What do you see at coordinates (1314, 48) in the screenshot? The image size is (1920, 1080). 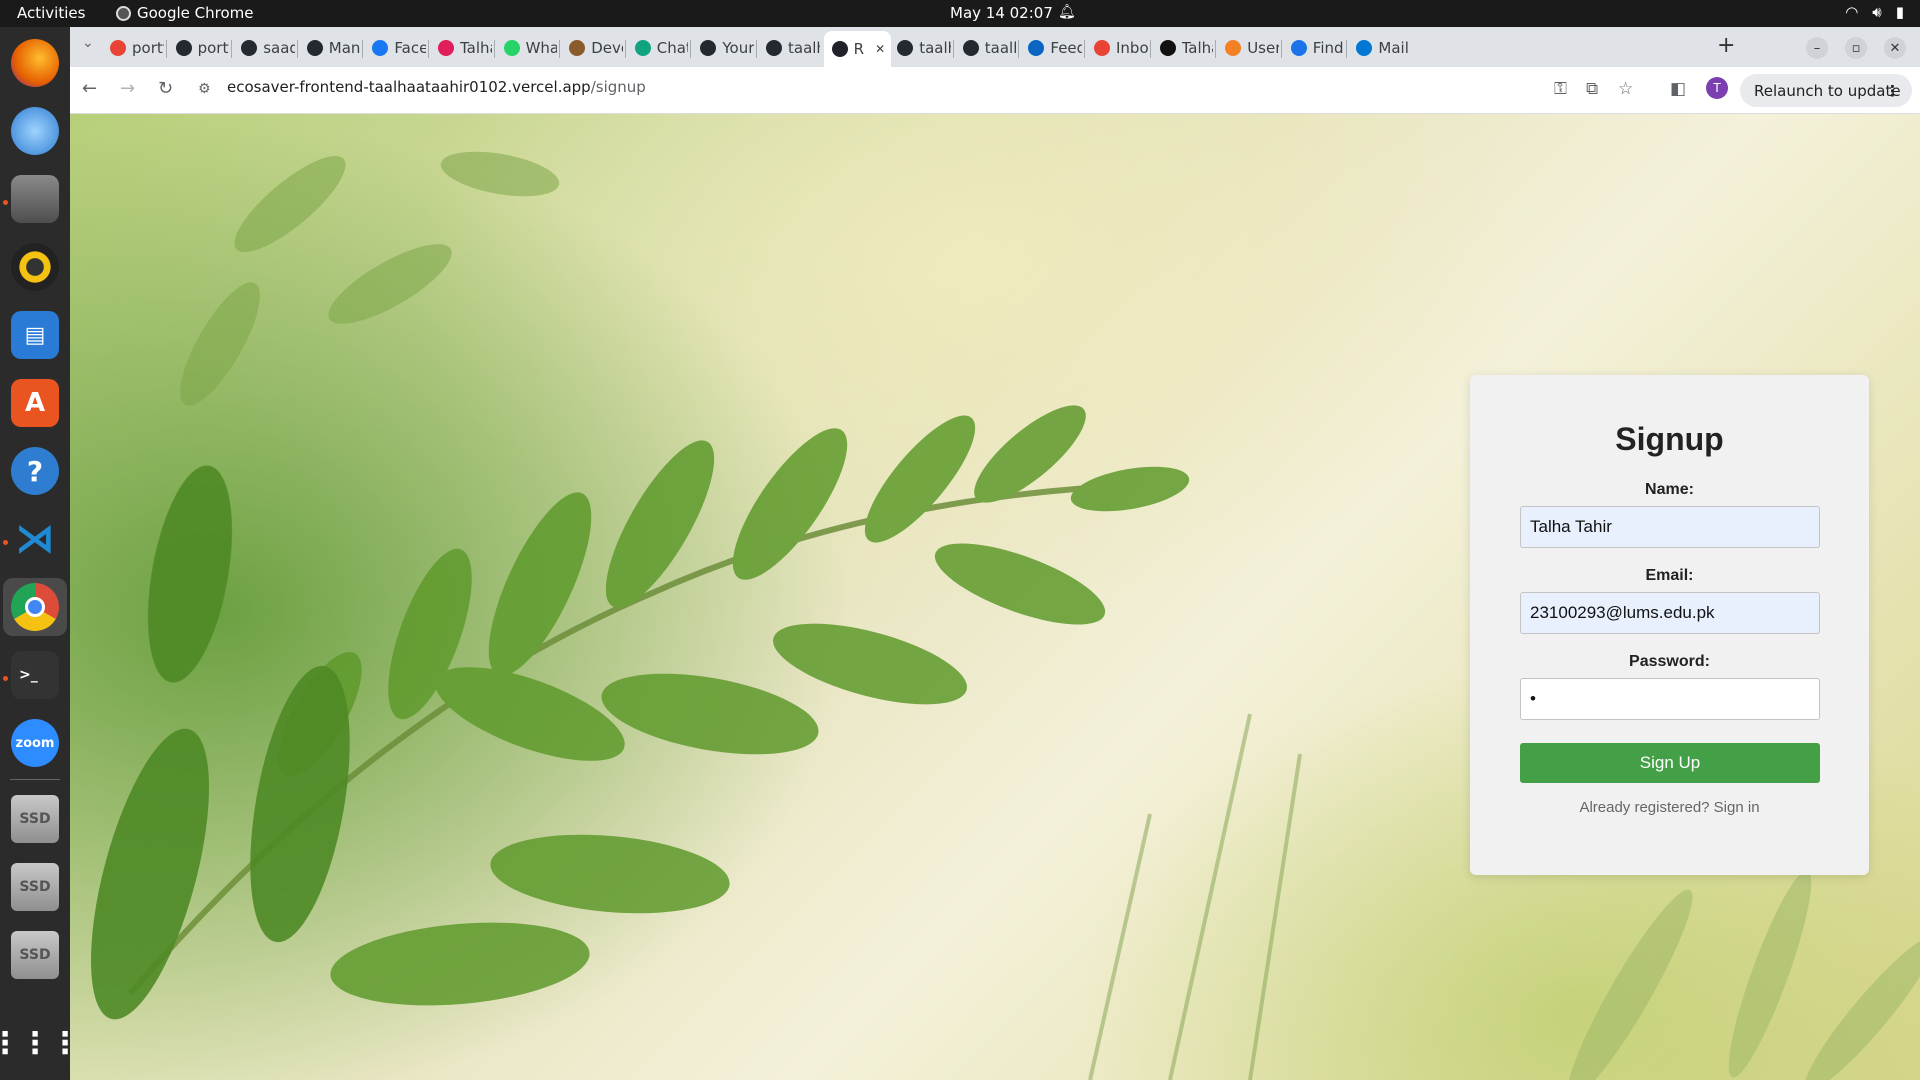 I see `browser-tab: Find` at bounding box center [1314, 48].